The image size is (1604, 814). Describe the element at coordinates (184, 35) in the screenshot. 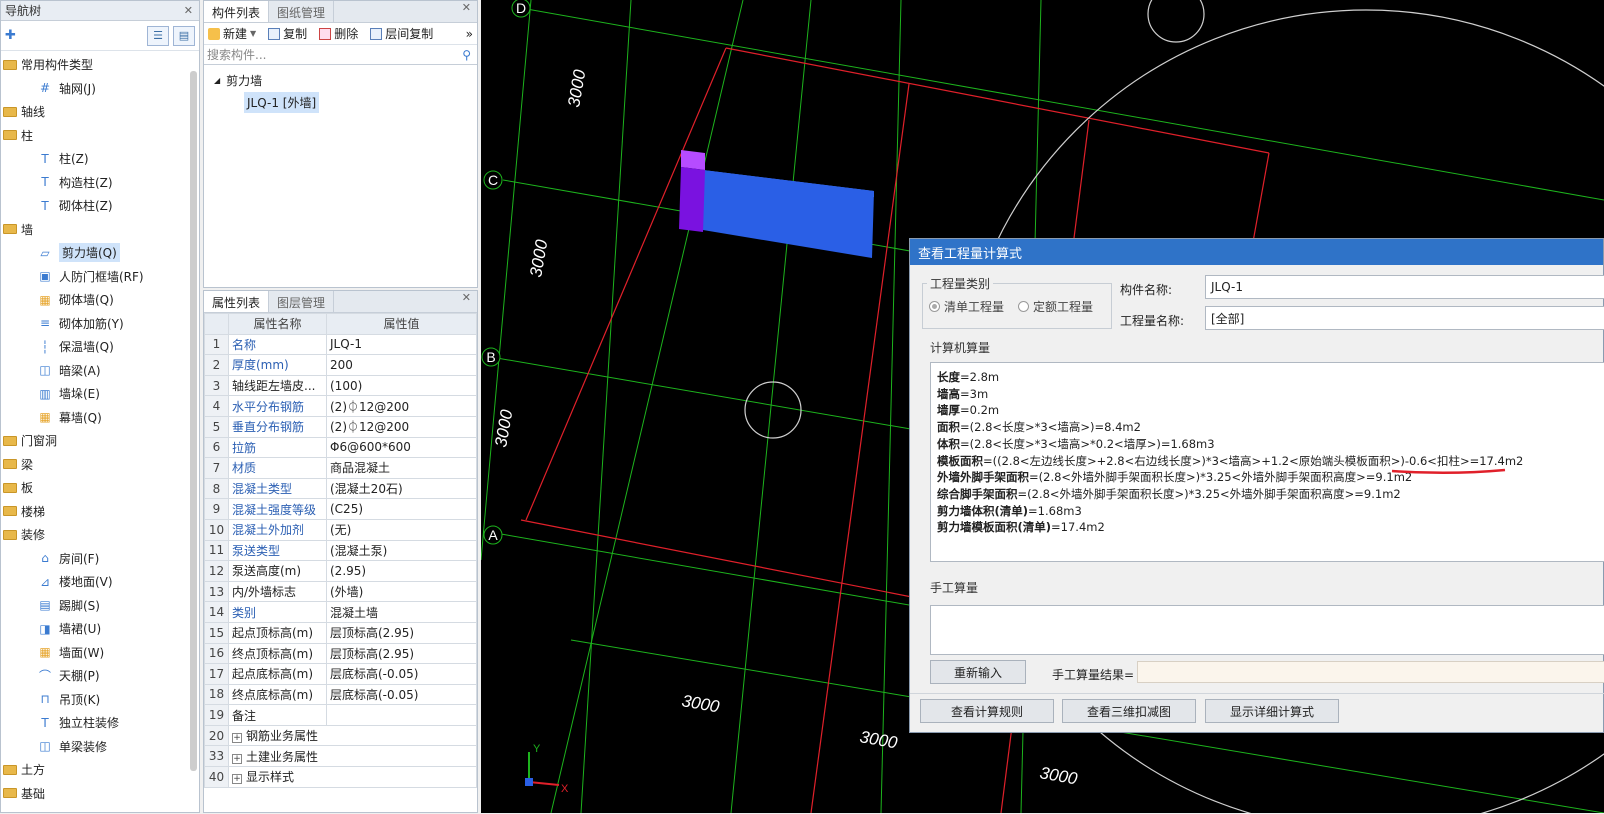

I see `panel-view-icon: ▤` at that location.